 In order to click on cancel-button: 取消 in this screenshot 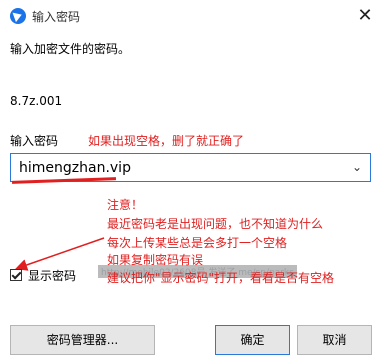, I will do `click(334, 340)`.